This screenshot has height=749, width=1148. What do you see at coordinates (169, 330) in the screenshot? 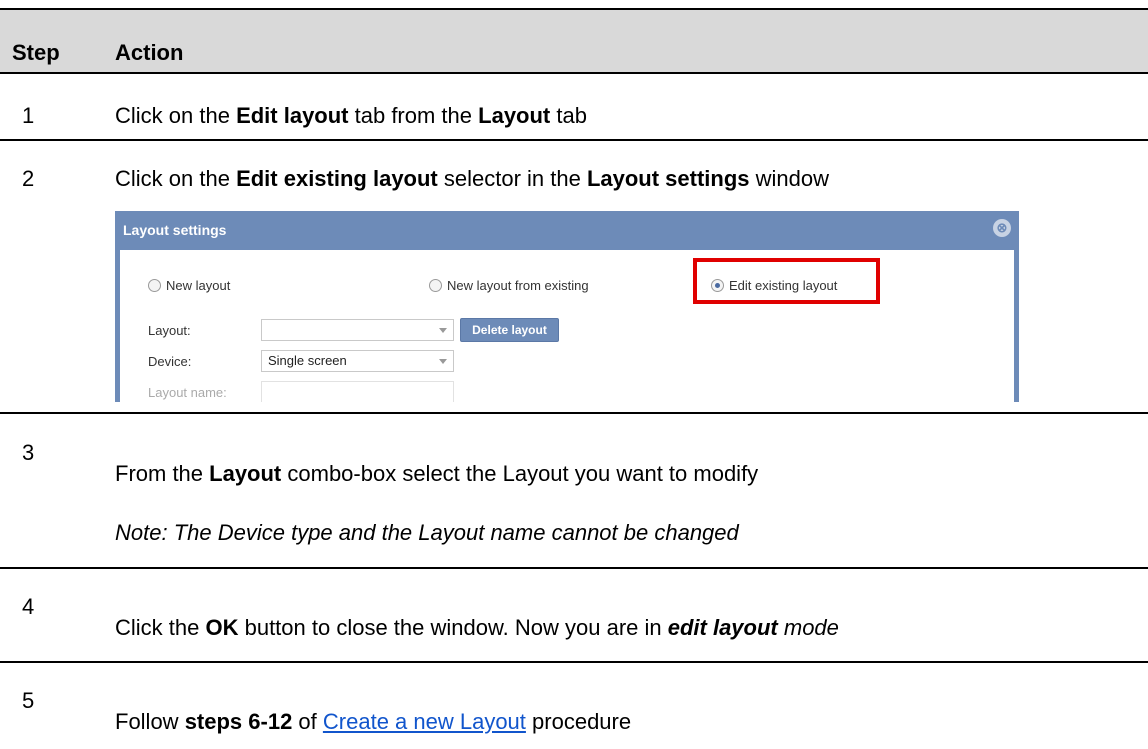
I see `layout-label: Layout:` at bounding box center [169, 330].